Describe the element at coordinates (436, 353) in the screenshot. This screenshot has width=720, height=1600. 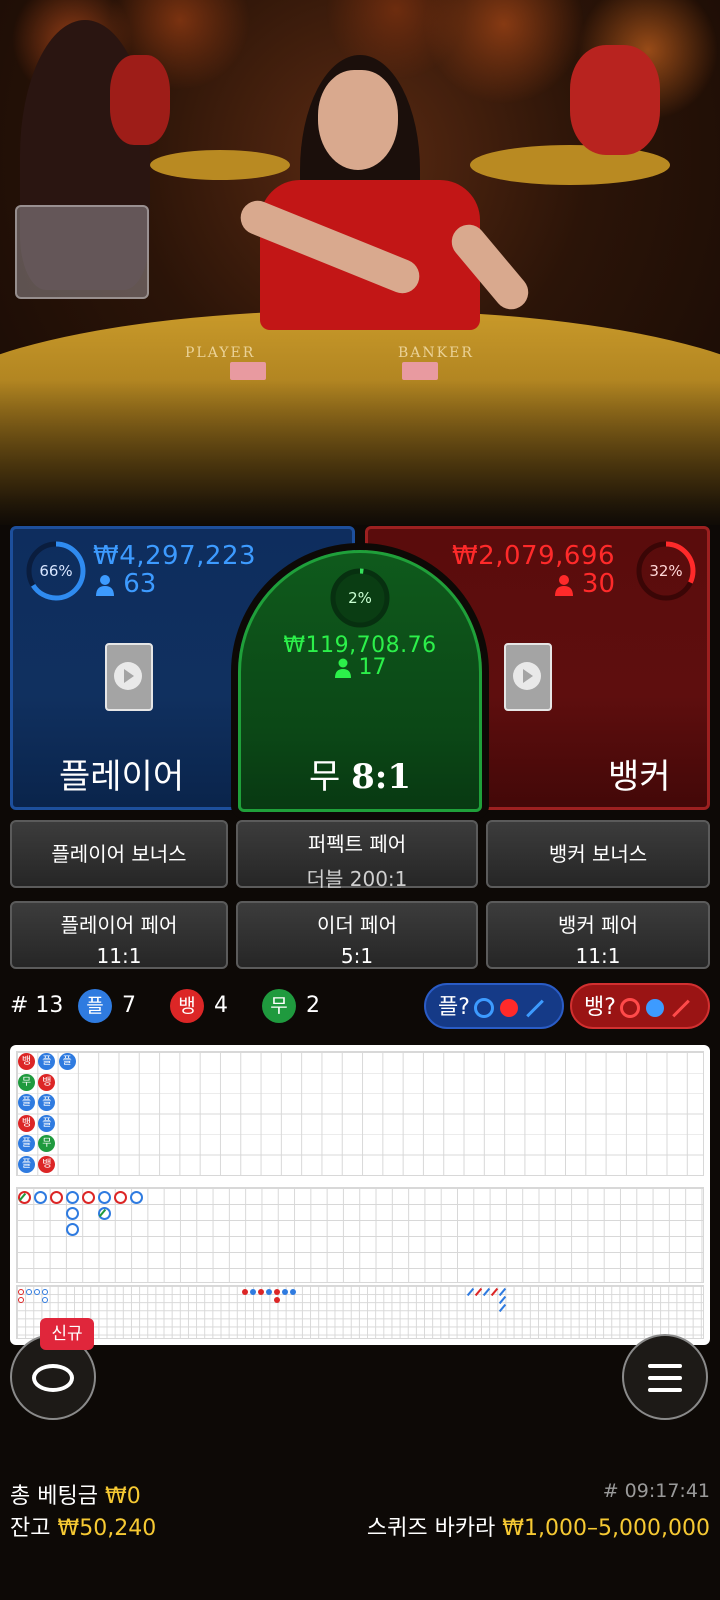
I see `felt-banker-label: BANKER` at that location.